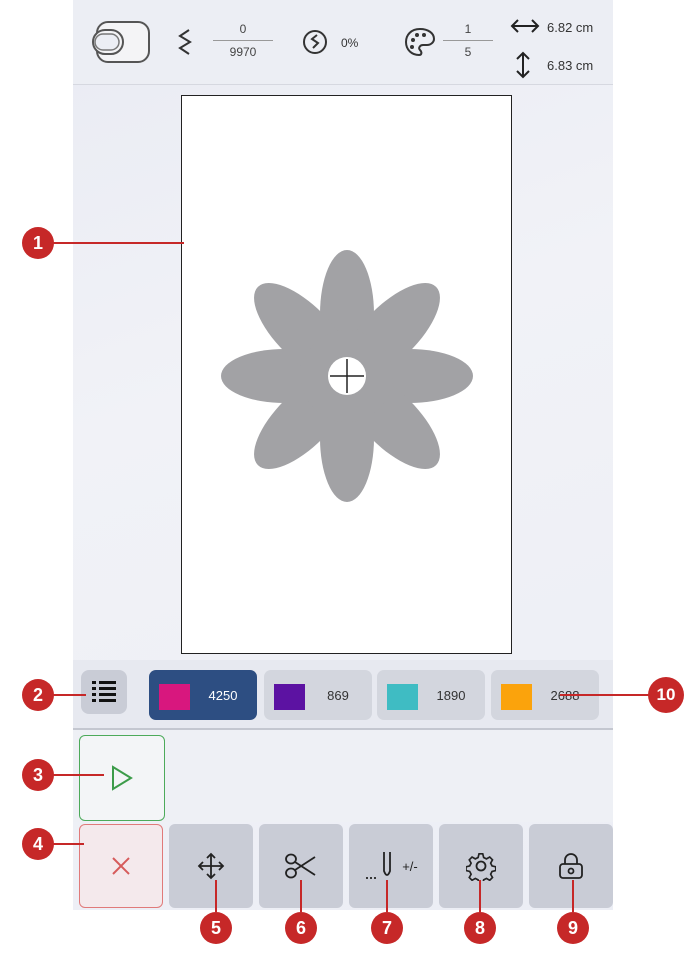  I want to click on color-block-1: 4250, so click(203, 695).